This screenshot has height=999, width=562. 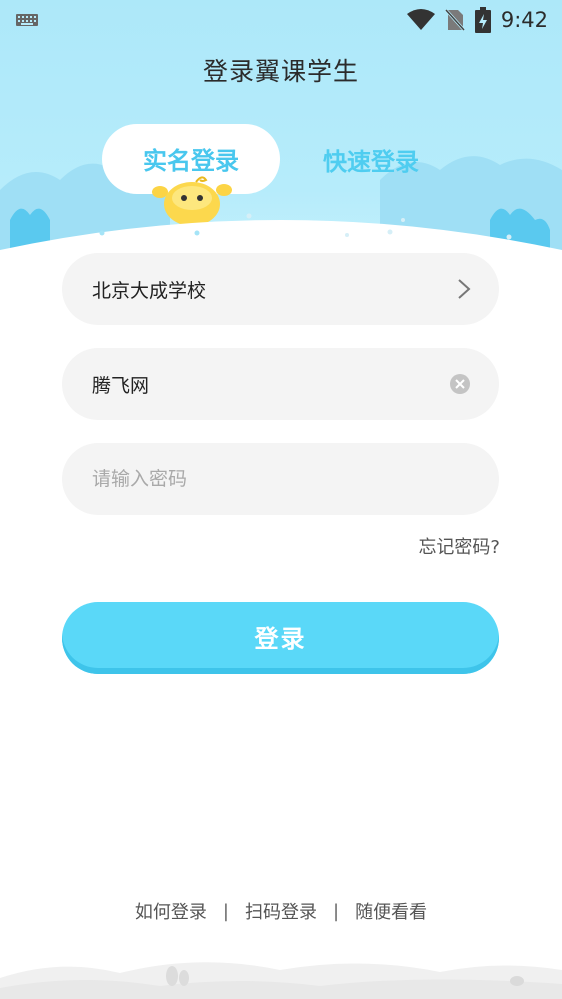 I want to click on wifi-icon, so click(x=420, y=19).